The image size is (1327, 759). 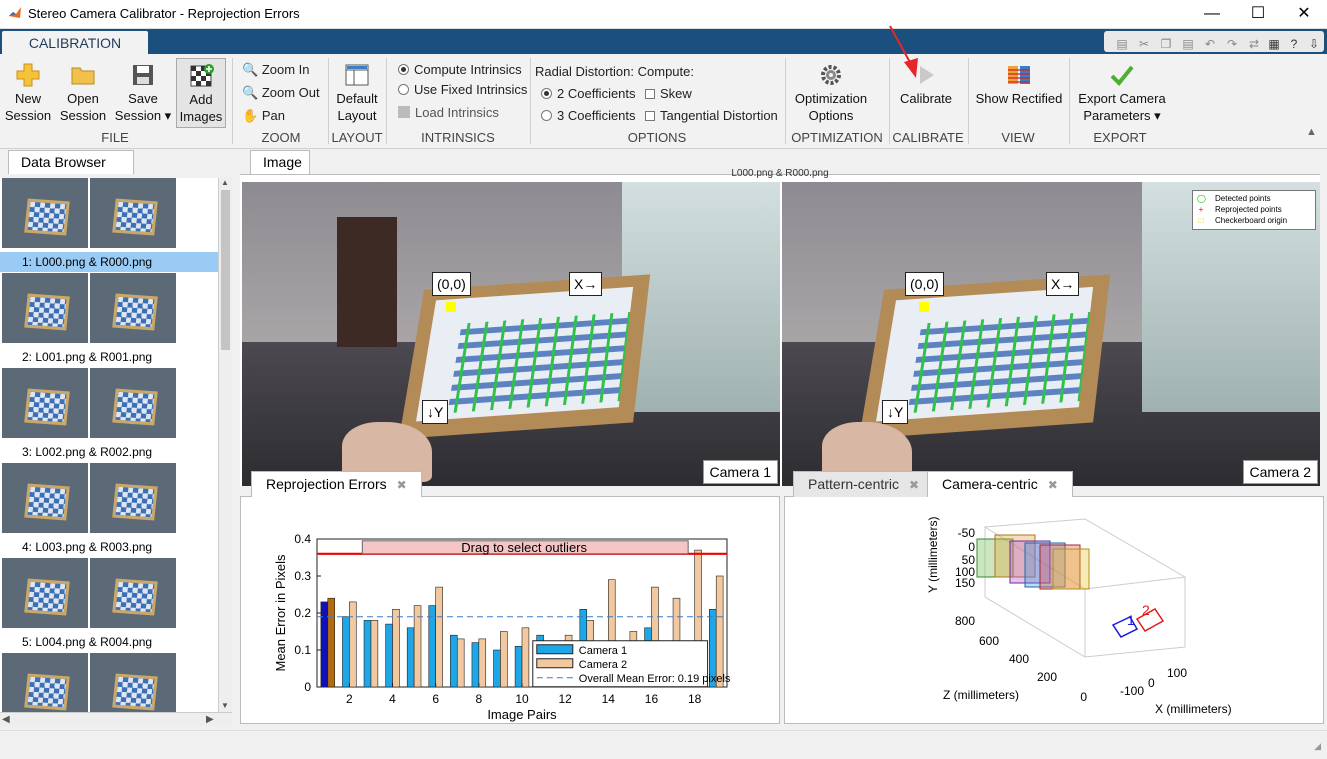 What do you see at coordinates (981, 695) in the screenshot?
I see `z-axis-title: Z (millimeters)` at bounding box center [981, 695].